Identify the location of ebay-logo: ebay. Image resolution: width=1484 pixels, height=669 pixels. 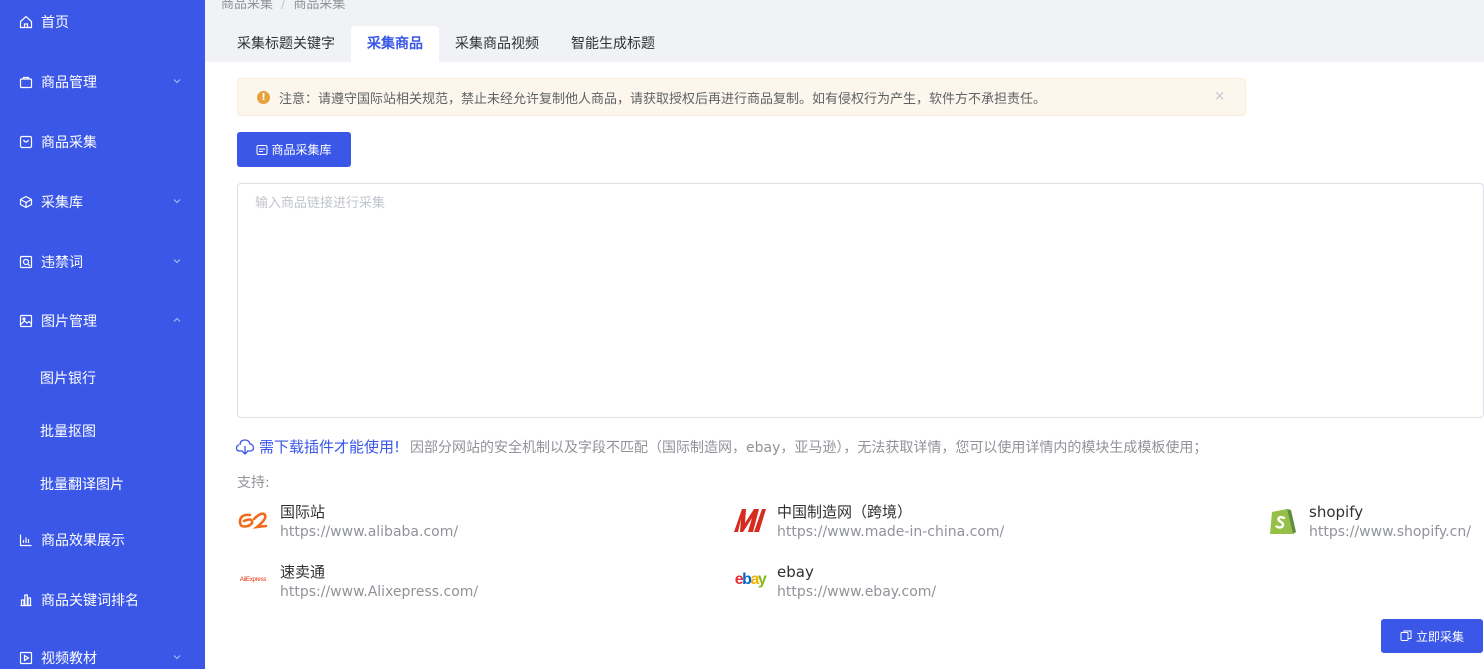
(750, 580).